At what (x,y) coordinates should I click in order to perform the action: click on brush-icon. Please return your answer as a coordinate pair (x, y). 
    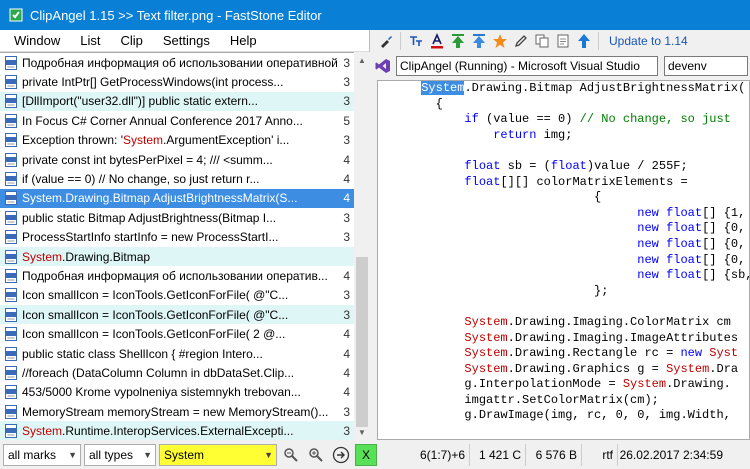
    Looking at the image, I should click on (385, 41).